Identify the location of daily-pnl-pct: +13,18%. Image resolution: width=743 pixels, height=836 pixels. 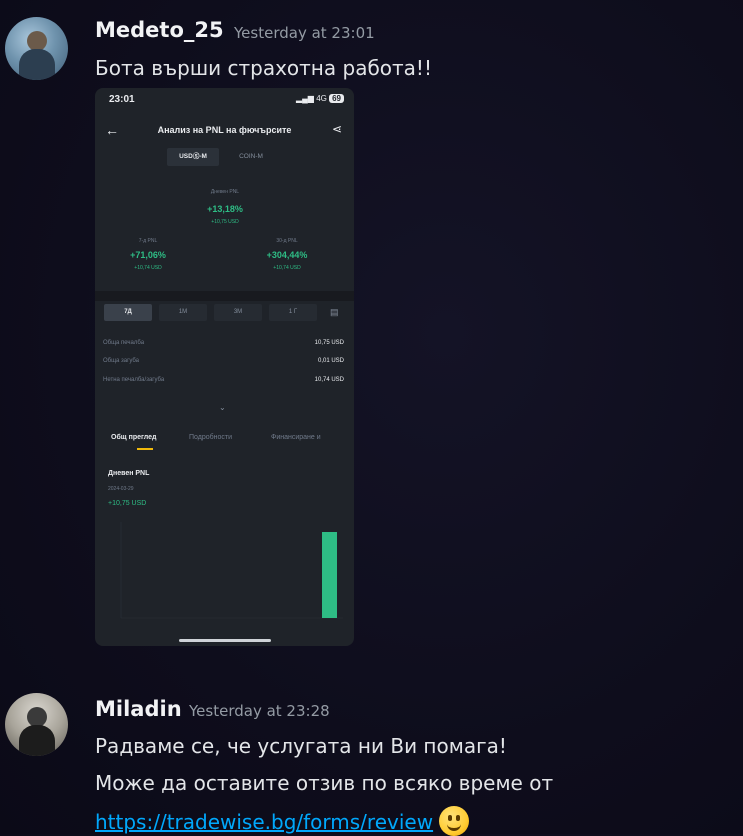
(225, 209).